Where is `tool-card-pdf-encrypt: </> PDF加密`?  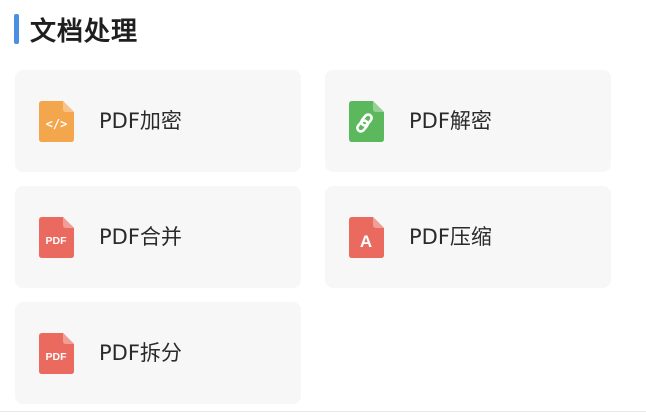
tool-card-pdf-encrypt: </> PDF加密 is located at coordinates (158, 121).